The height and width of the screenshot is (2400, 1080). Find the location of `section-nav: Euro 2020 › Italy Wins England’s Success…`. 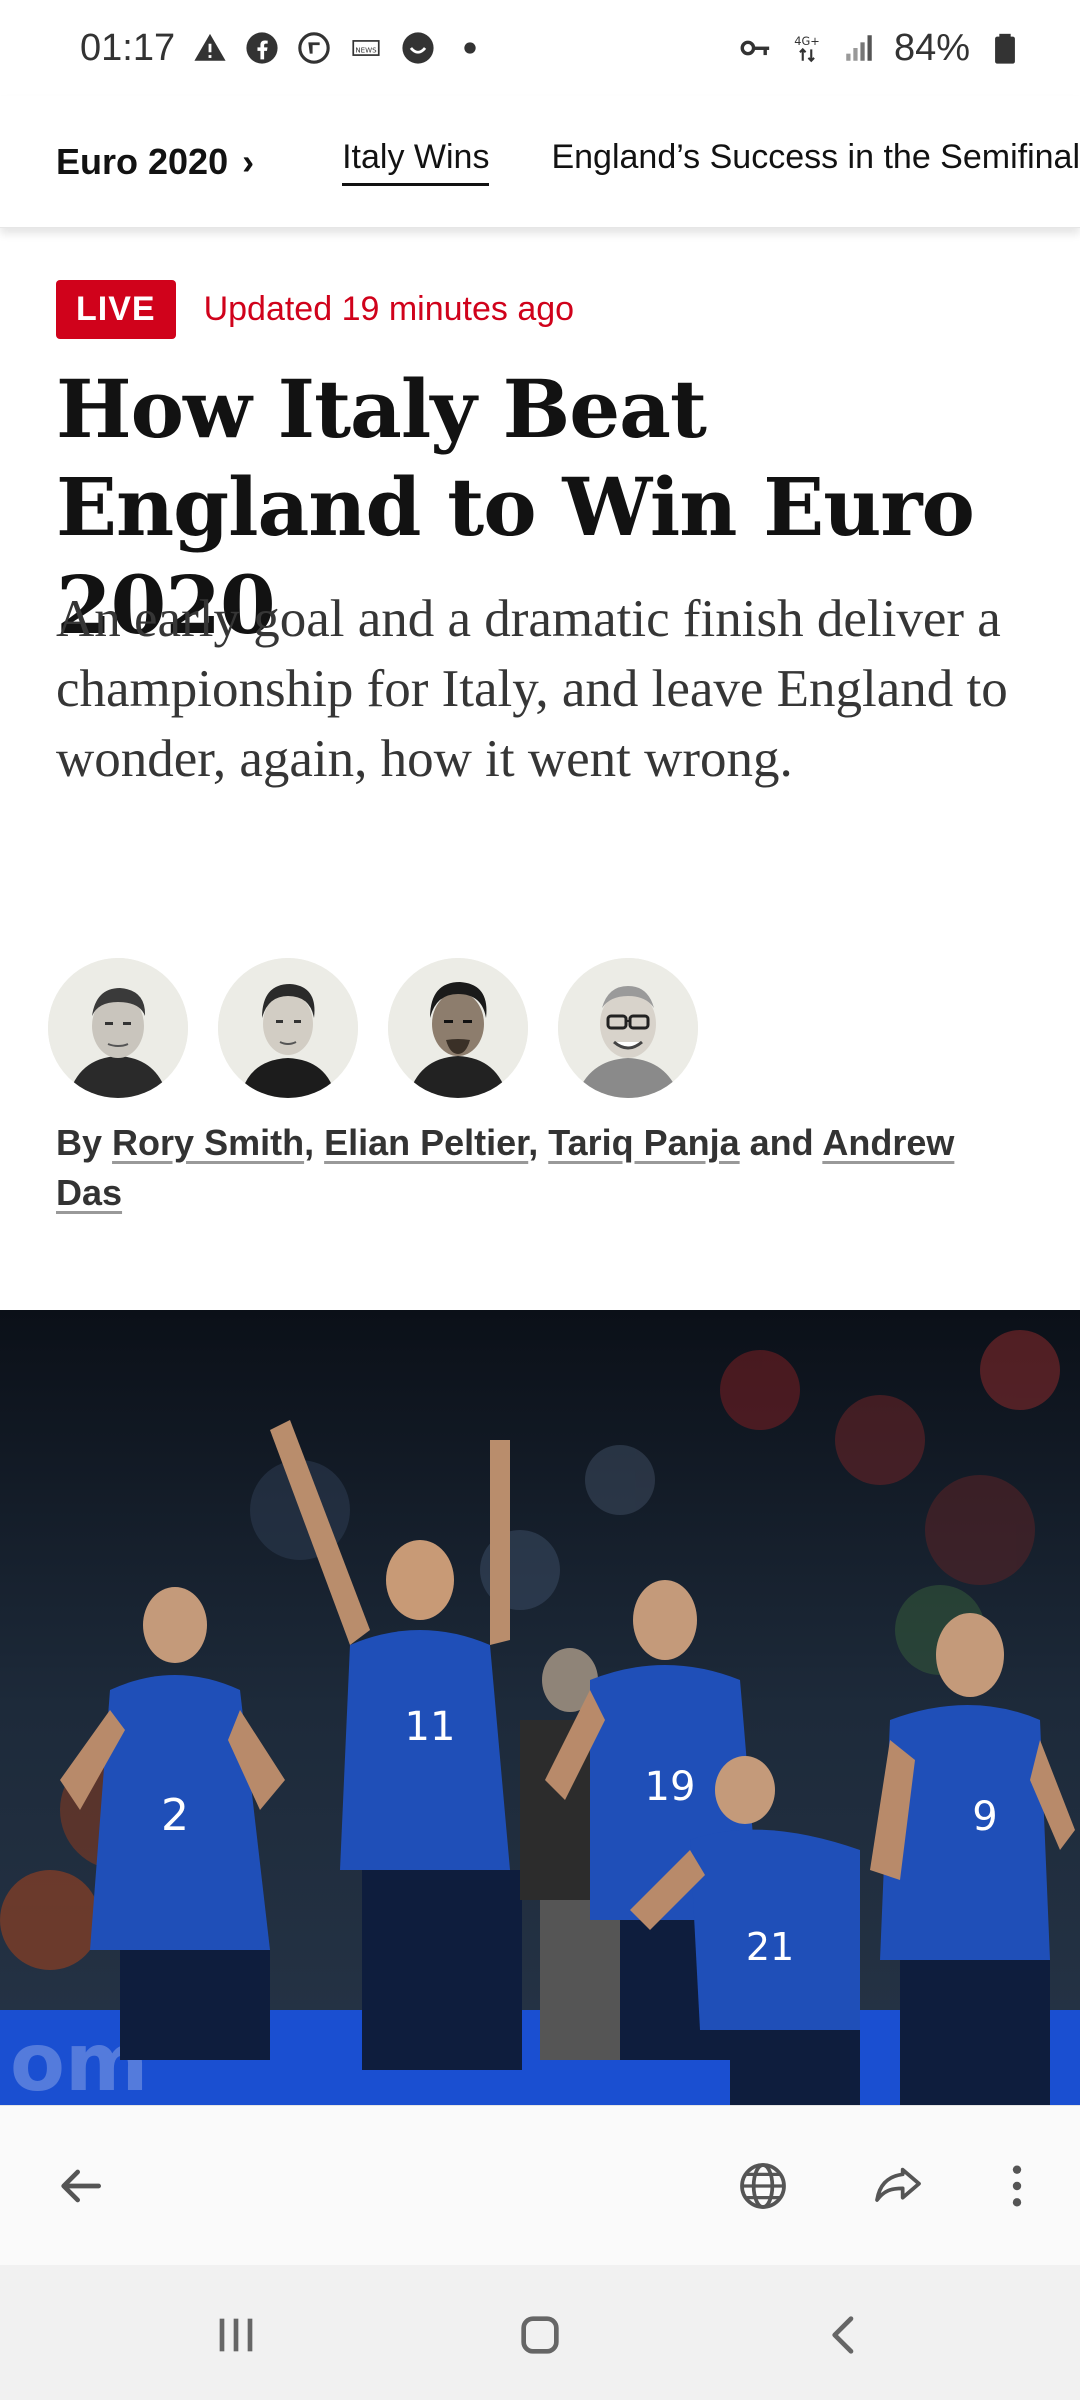

section-nav: Euro 2020 › Italy Wins England’s Success… is located at coordinates (540, 162).